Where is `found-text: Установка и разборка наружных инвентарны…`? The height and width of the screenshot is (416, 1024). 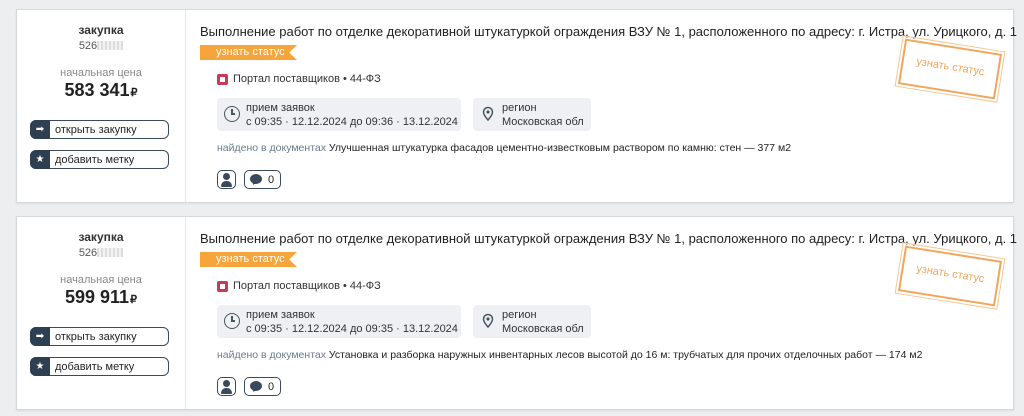
found-text: Установка и разборка наружных инвентарны… is located at coordinates (625, 355).